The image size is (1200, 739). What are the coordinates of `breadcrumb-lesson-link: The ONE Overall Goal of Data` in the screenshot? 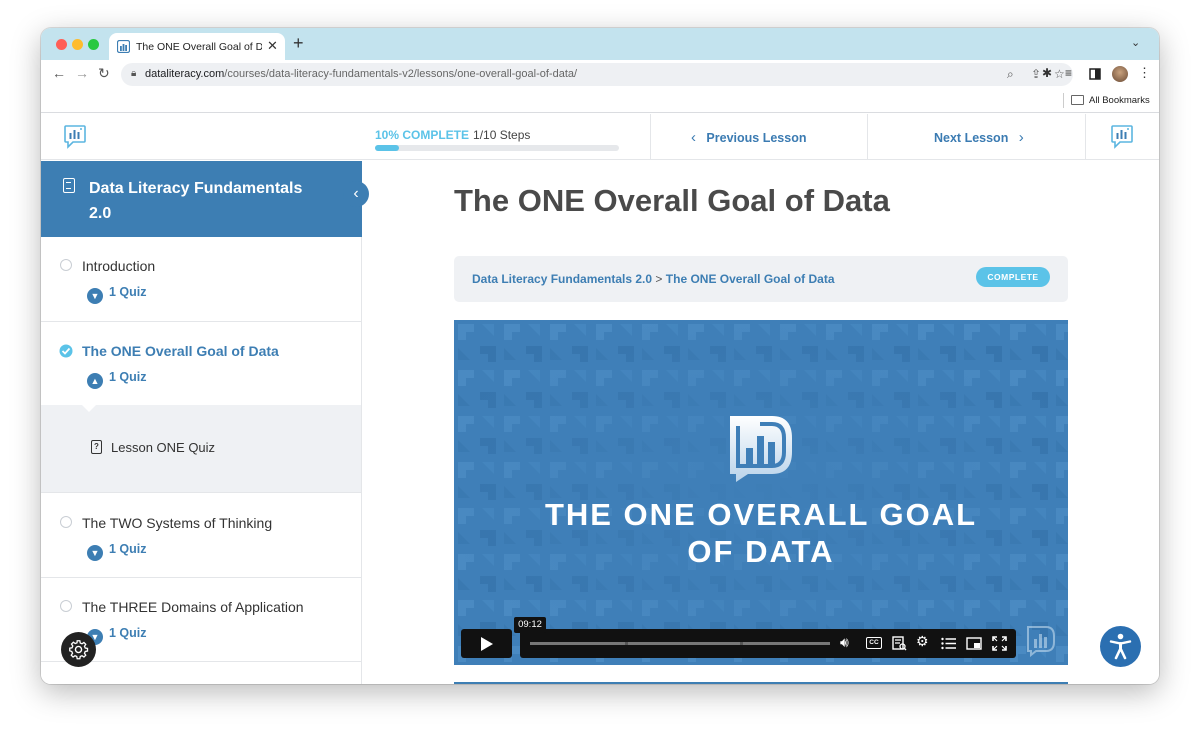 It's located at (750, 279).